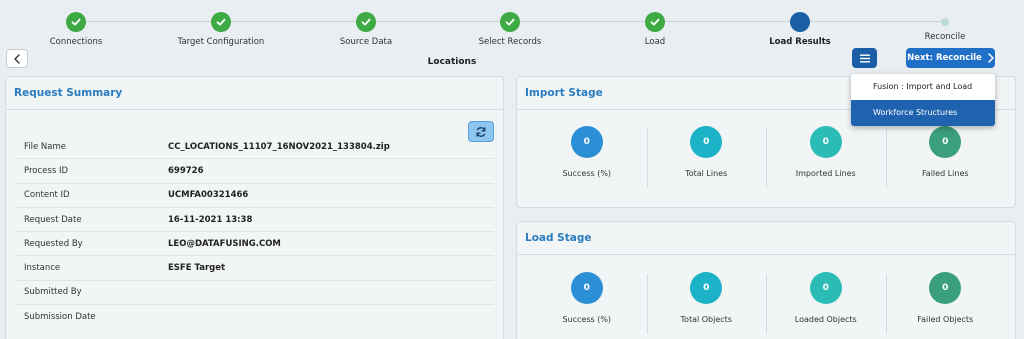 The width and height of the screenshot is (1024, 339). I want to click on summary-row: Submission Date, so click(255, 317).